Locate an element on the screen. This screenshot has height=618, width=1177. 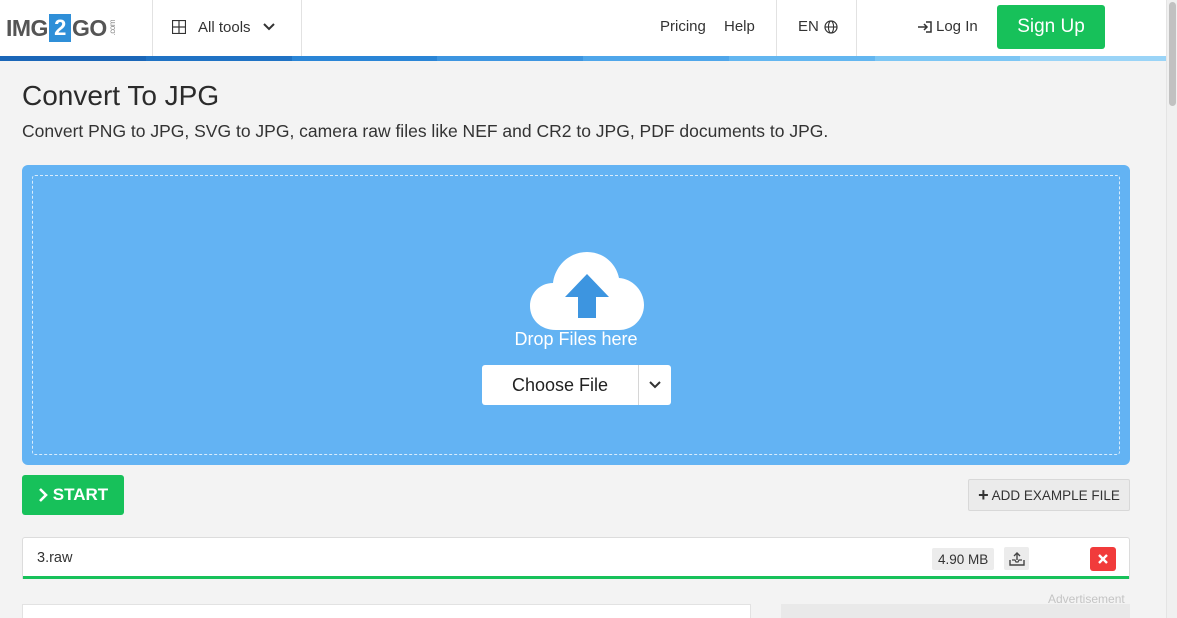
start-label: START is located at coordinates (80, 494).